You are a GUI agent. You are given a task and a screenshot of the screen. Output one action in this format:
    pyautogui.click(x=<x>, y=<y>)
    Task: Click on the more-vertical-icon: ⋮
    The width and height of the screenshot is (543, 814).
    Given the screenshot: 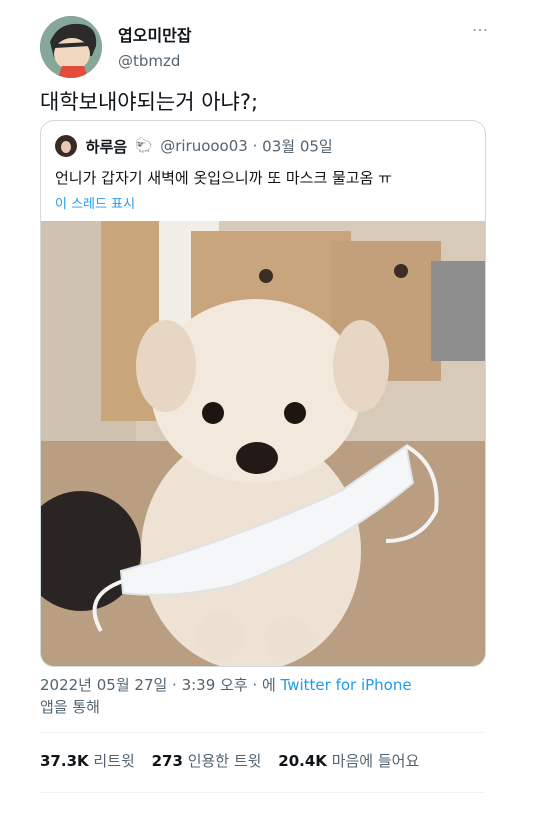 What is the action you would take?
    pyautogui.click(x=480, y=30)
    